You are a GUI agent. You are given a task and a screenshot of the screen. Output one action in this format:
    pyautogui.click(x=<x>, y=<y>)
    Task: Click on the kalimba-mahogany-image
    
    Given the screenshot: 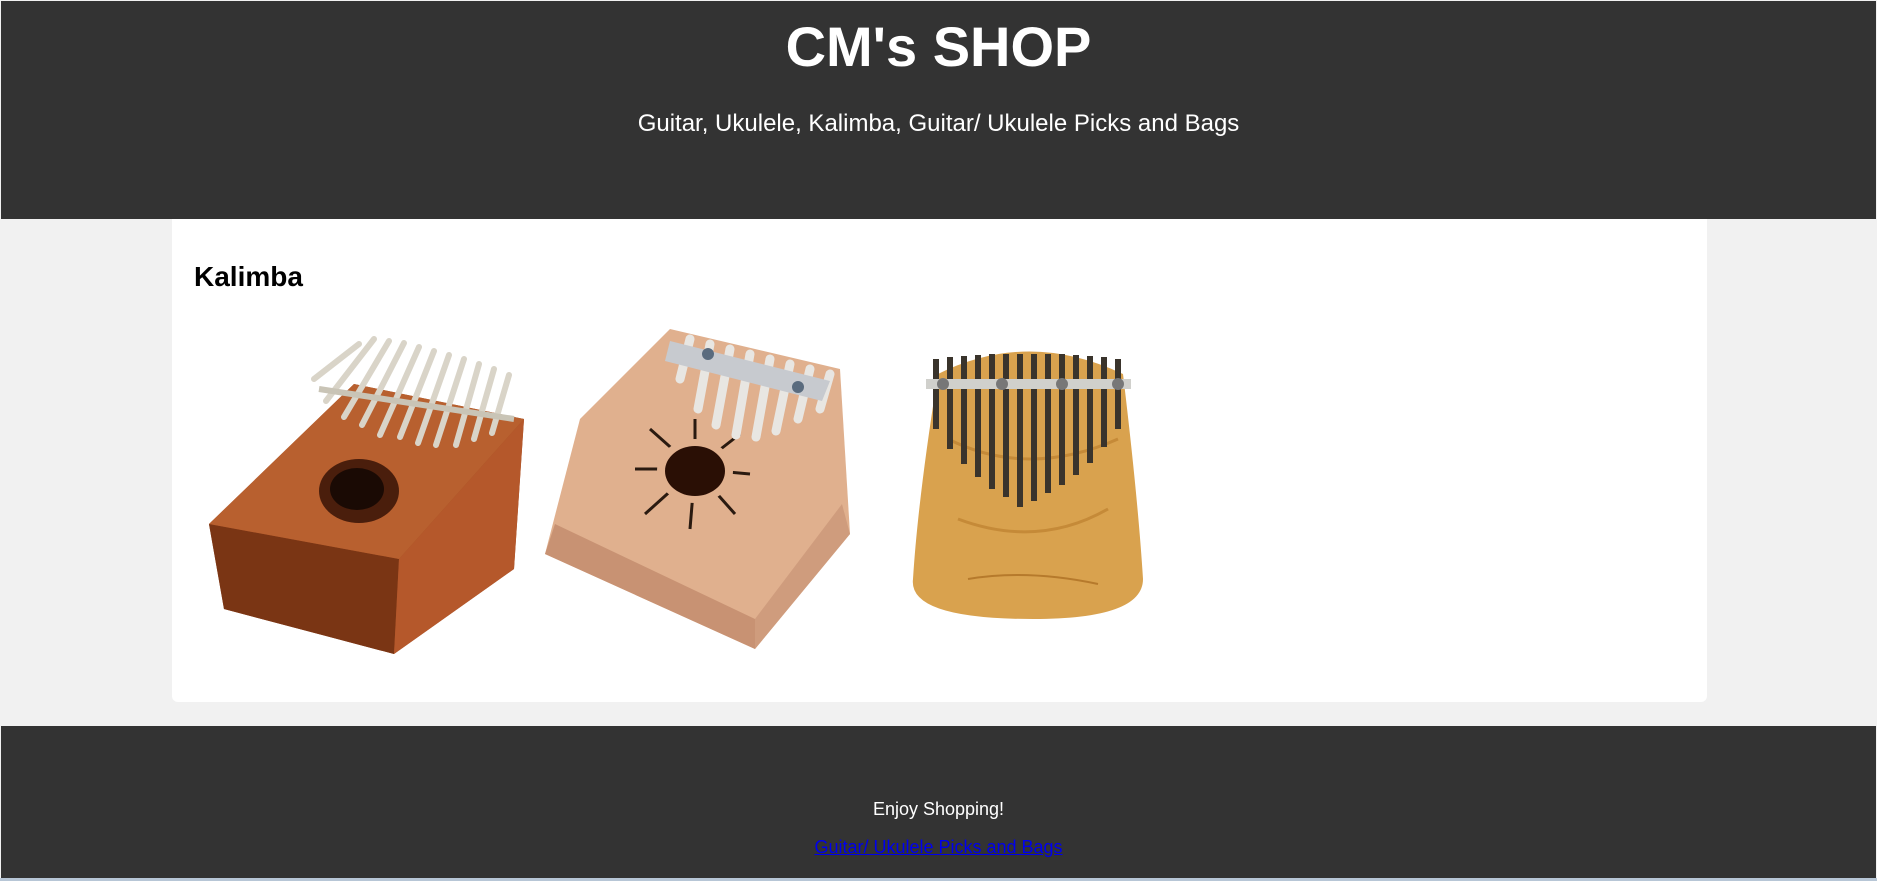 What is the action you would take?
    pyautogui.click(x=364, y=489)
    